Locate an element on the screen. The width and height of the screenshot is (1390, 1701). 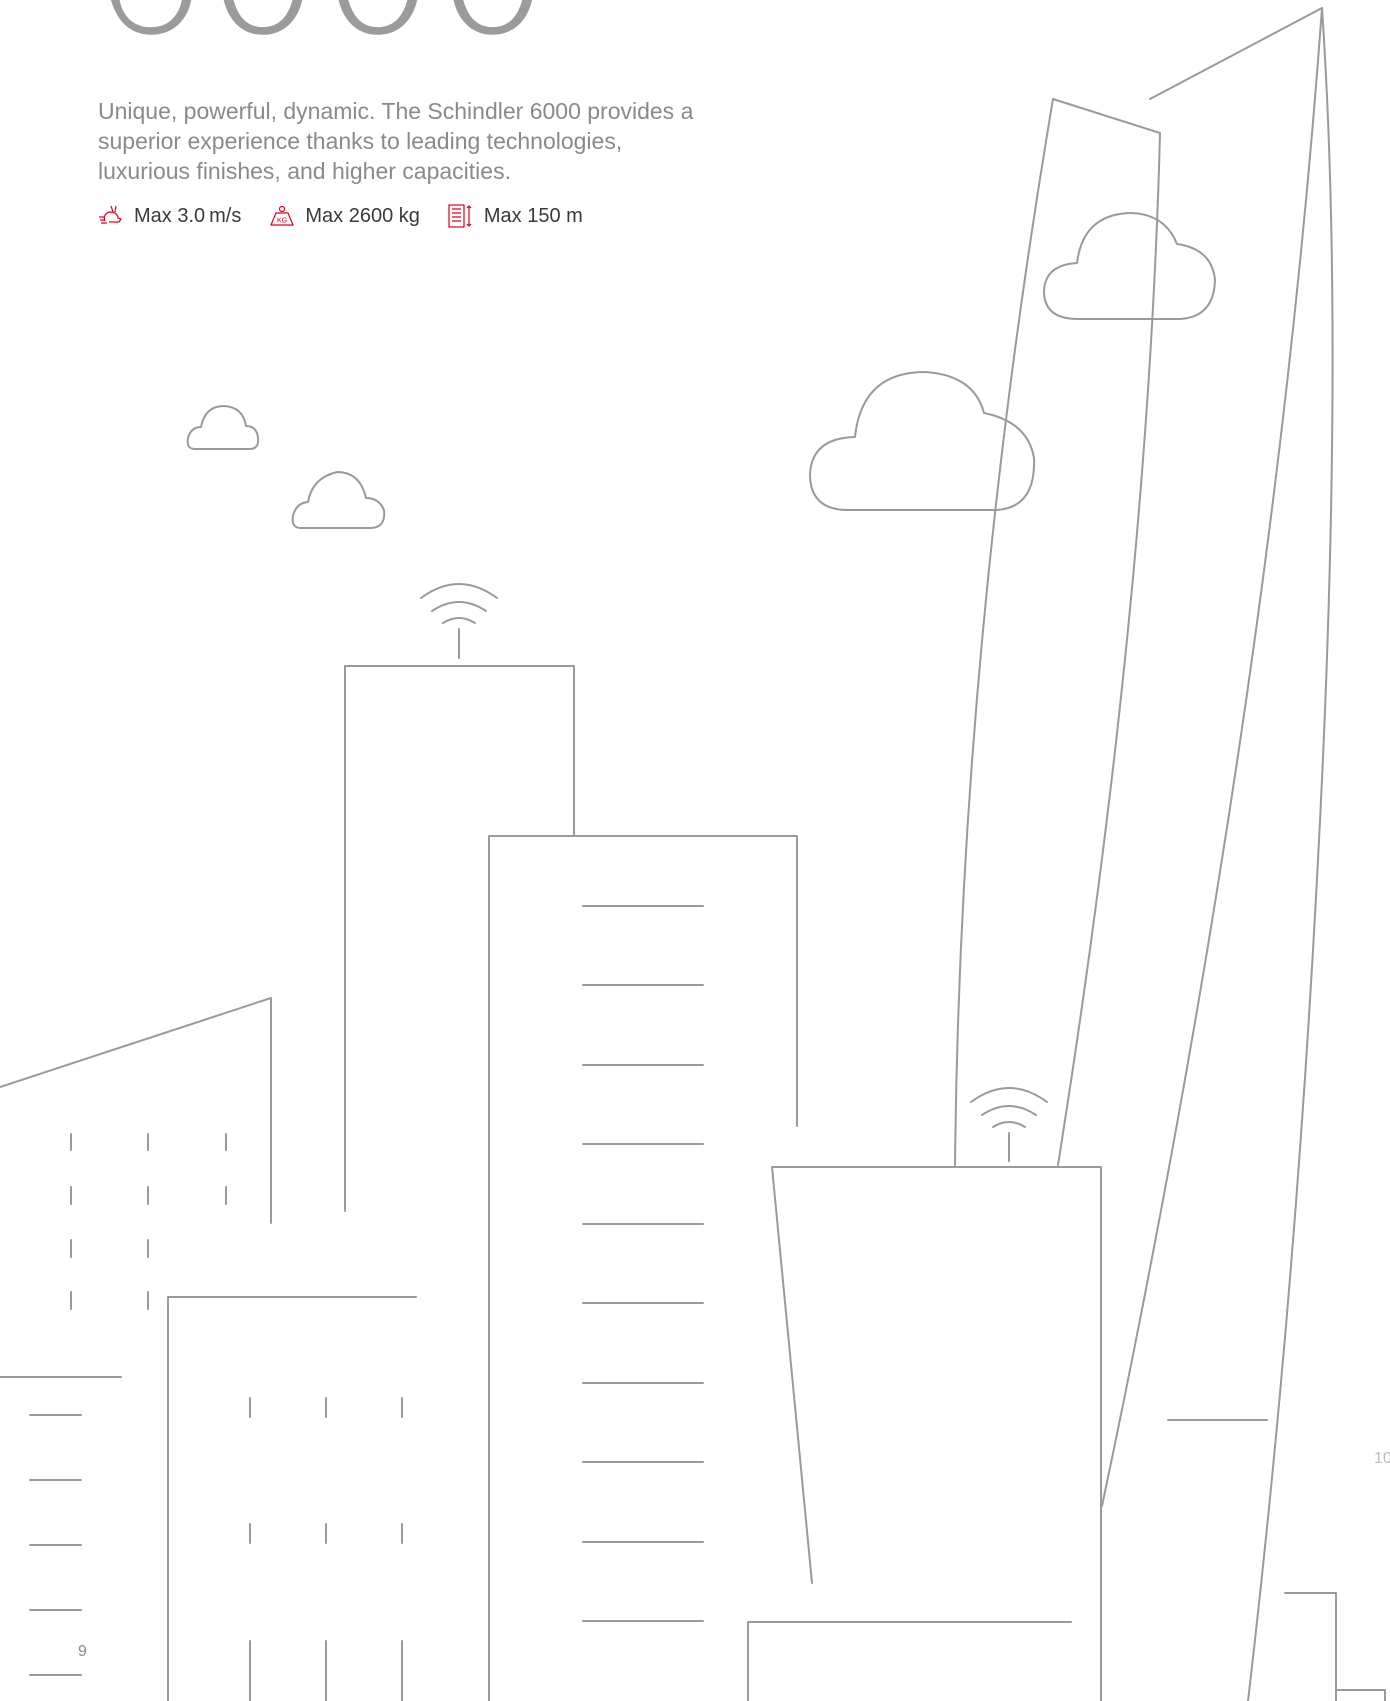
far-left-building-floors is located at coordinates (55, 1545).